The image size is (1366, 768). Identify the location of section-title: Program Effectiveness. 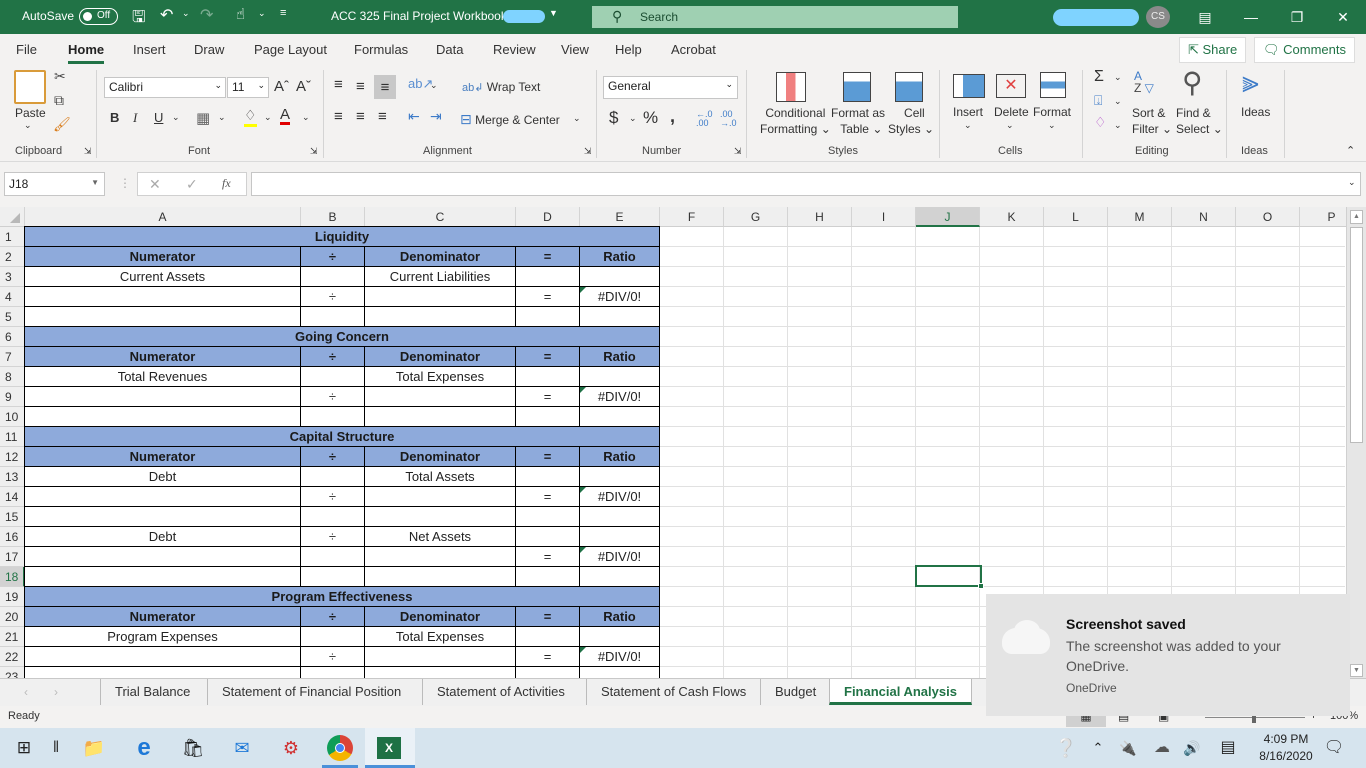
(342, 596).